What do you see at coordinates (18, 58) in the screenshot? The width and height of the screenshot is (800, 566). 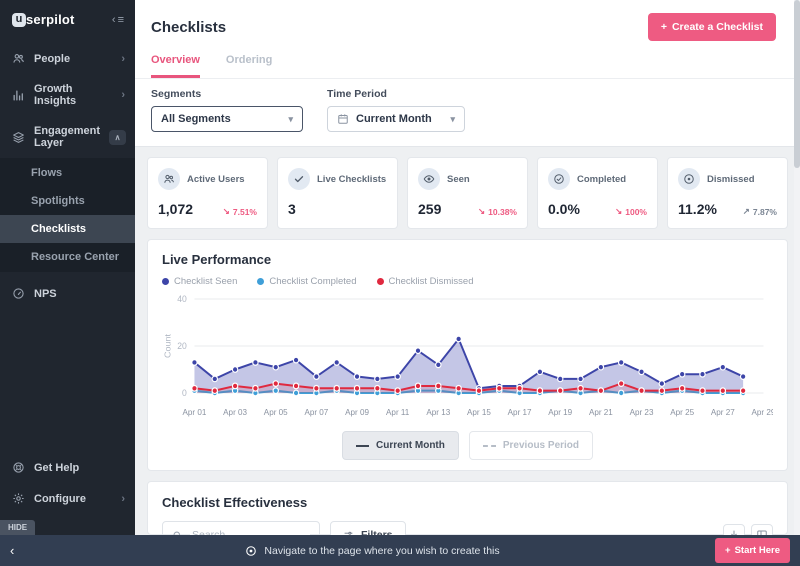 I see `users-icon` at bounding box center [18, 58].